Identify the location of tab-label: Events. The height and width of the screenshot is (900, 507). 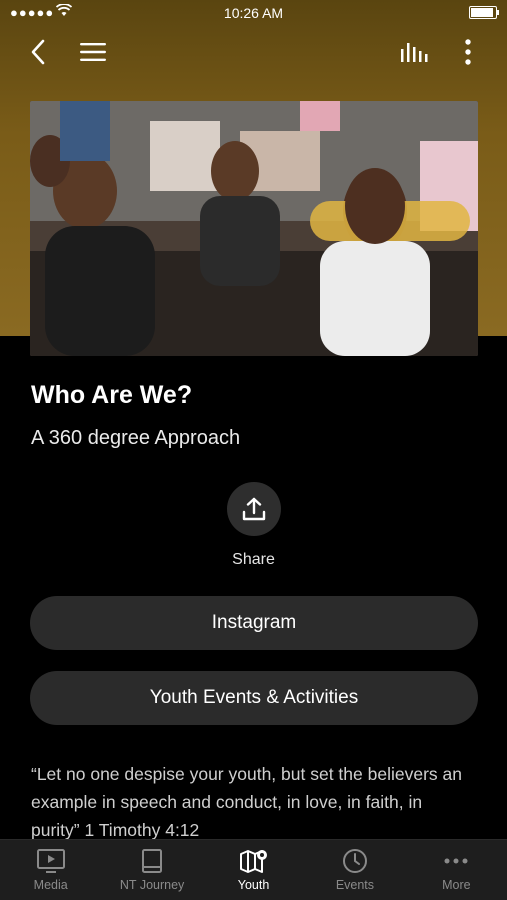
(355, 885).